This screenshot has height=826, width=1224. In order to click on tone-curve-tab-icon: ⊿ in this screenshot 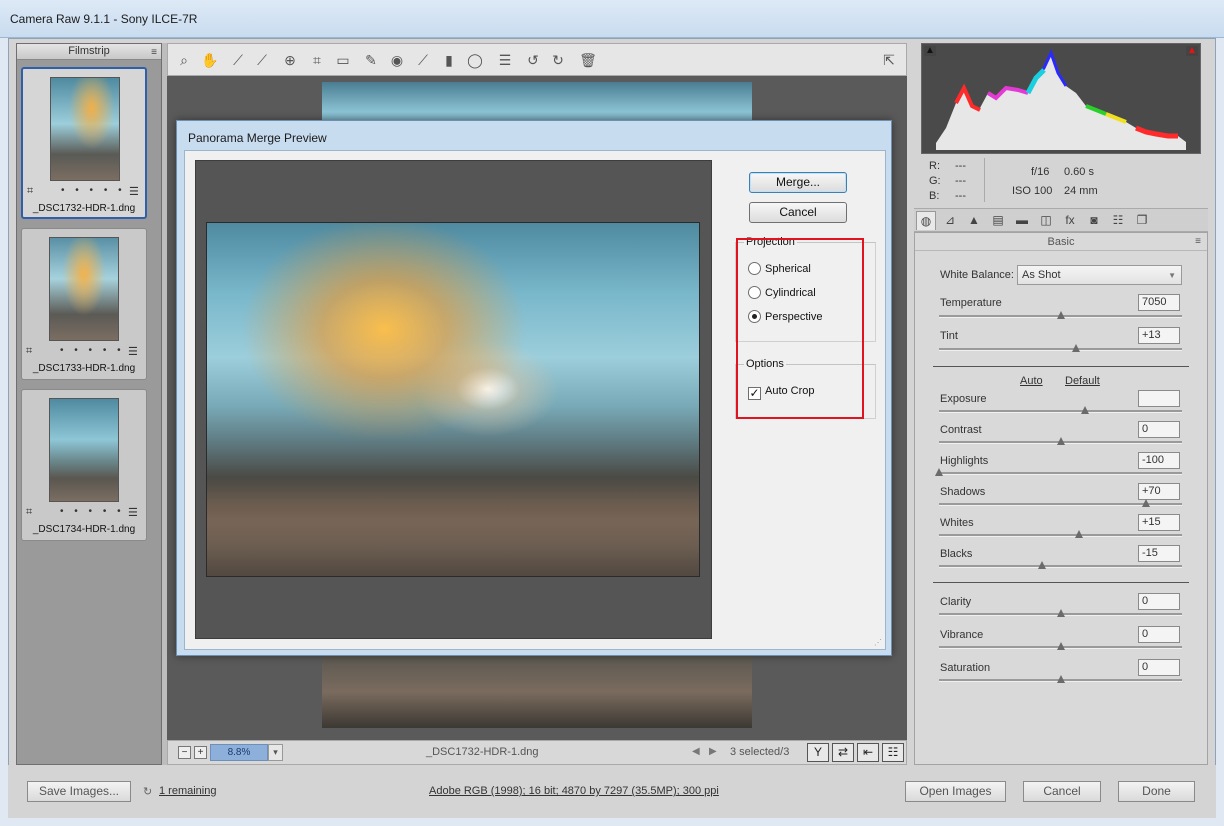, I will do `click(950, 220)`.